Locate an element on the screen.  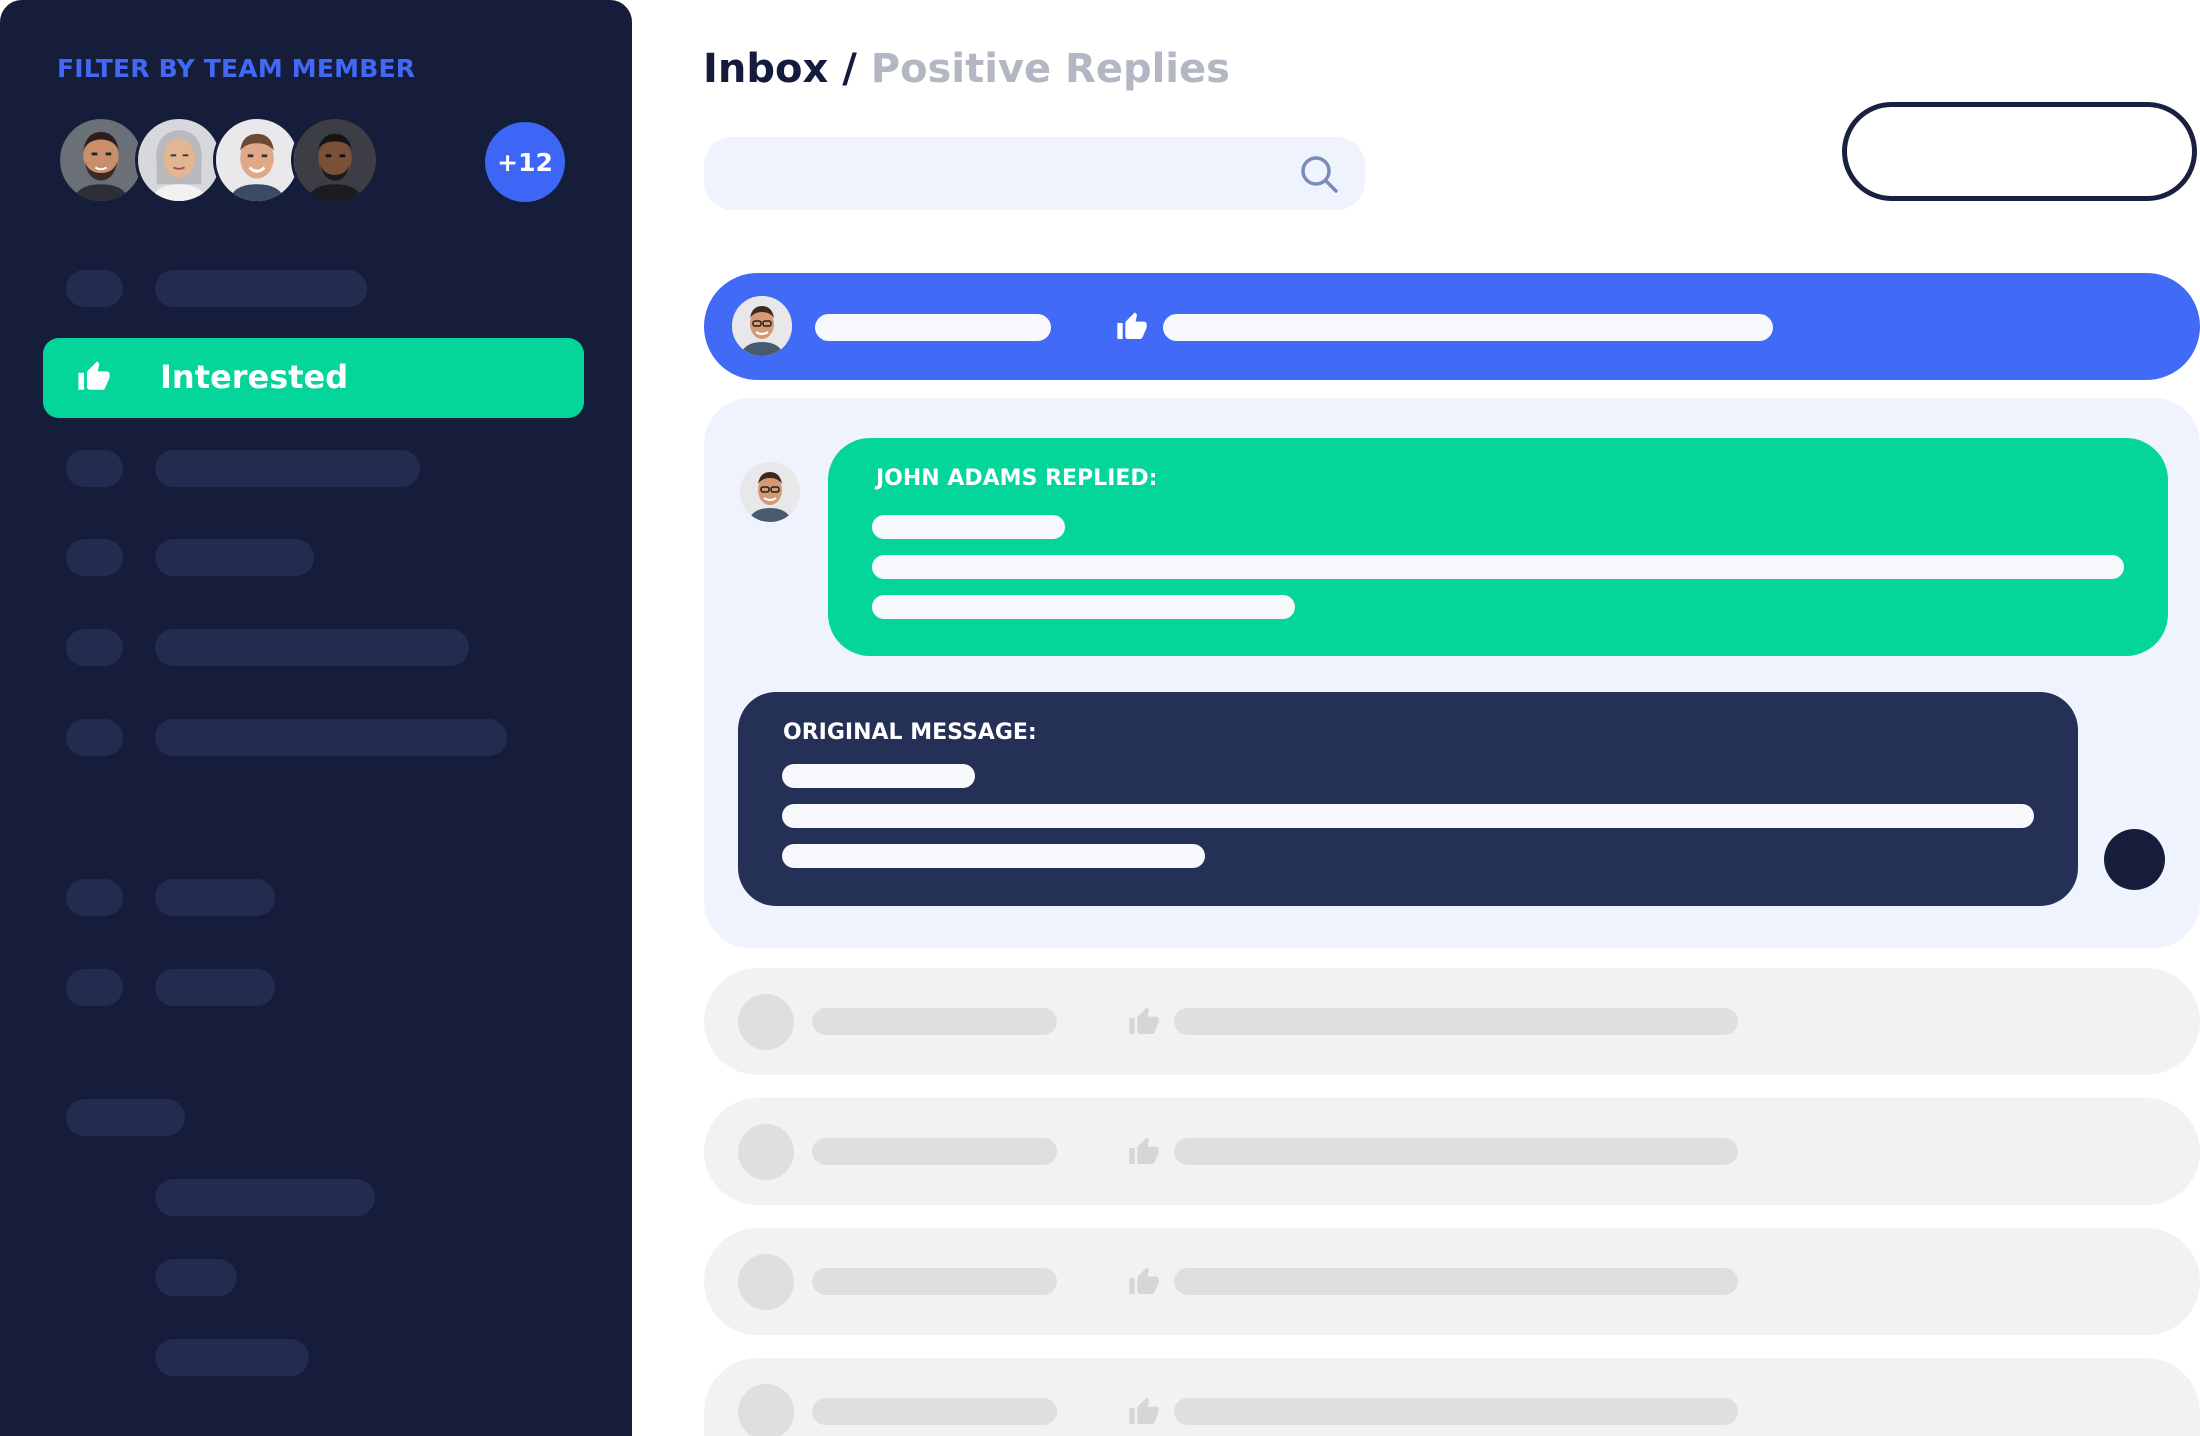
search-icon is located at coordinates (1319, 174).